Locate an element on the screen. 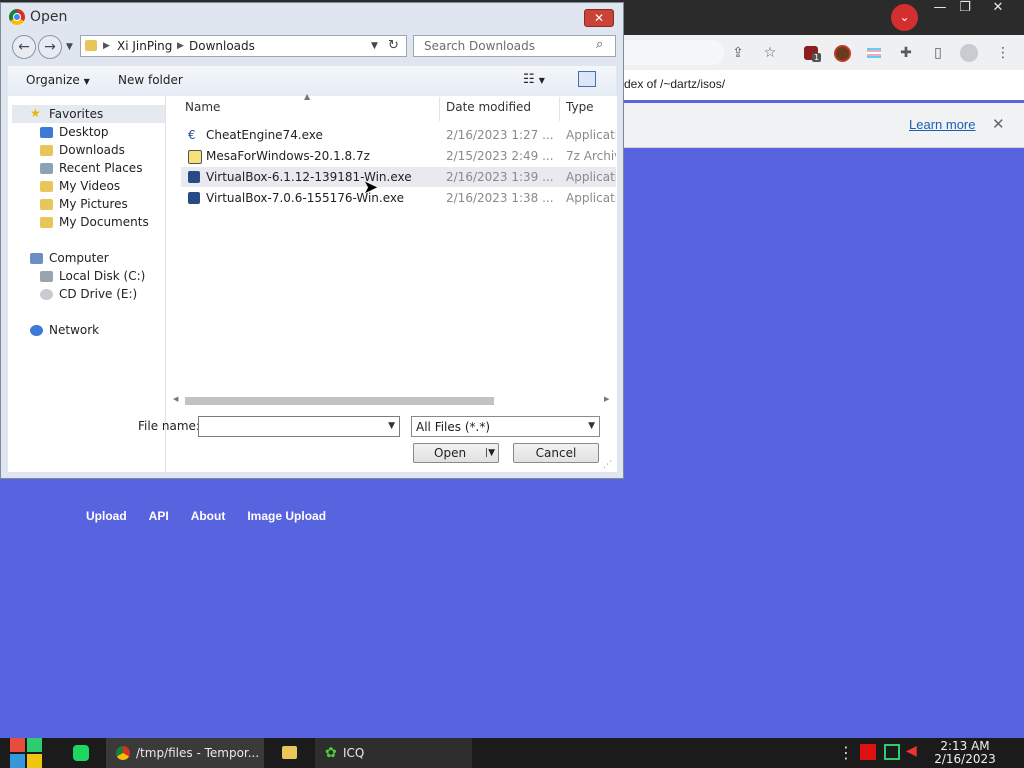  ublock-badge: 1 is located at coordinates (817, 57).